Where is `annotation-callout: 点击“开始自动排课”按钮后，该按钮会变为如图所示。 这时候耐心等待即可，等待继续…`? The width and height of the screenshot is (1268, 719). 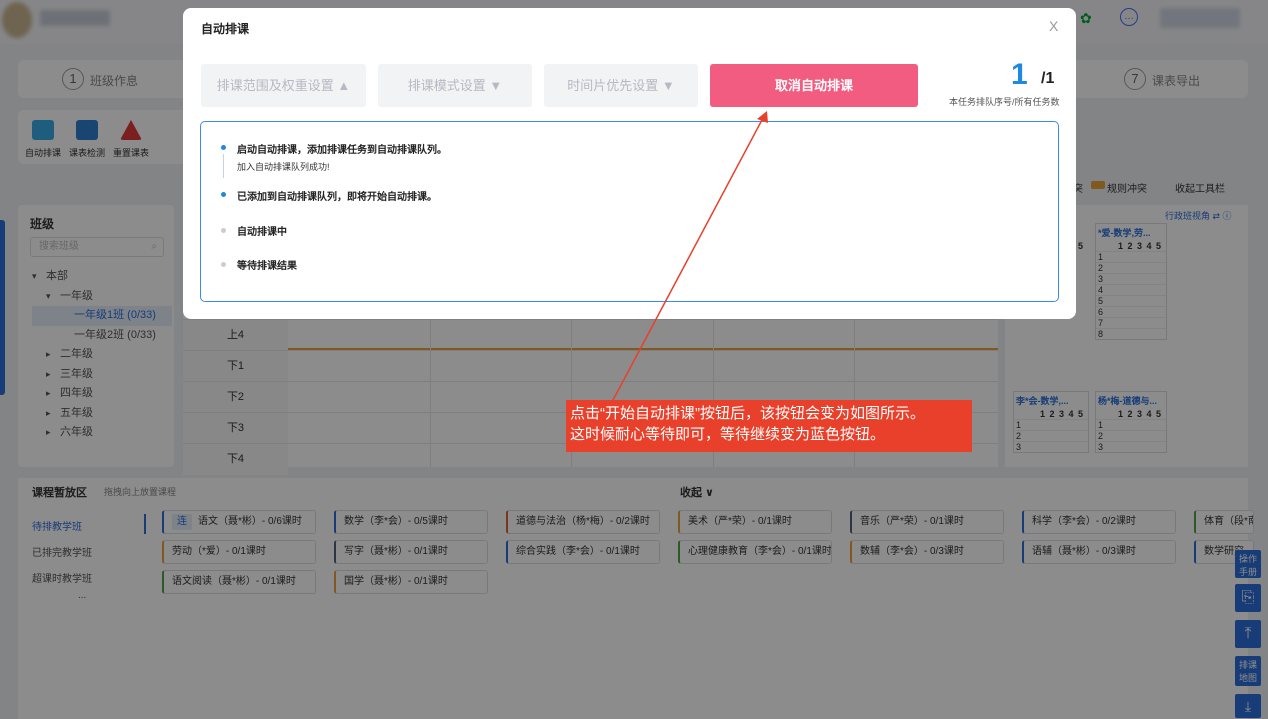
annotation-callout: 点击“开始自动排课”按钮后，该按钮会变为如图所示。 这时候耐心等待即可，等待继续… is located at coordinates (769, 426).